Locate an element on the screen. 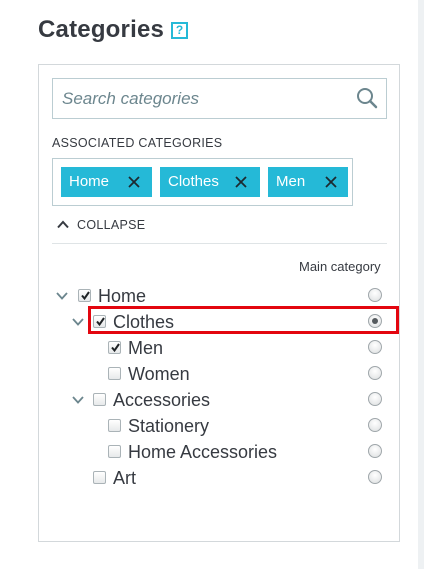 The image size is (424, 569). associated-categories-label: ASSOCIATED CATEGORIES is located at coordinates (137, 143).